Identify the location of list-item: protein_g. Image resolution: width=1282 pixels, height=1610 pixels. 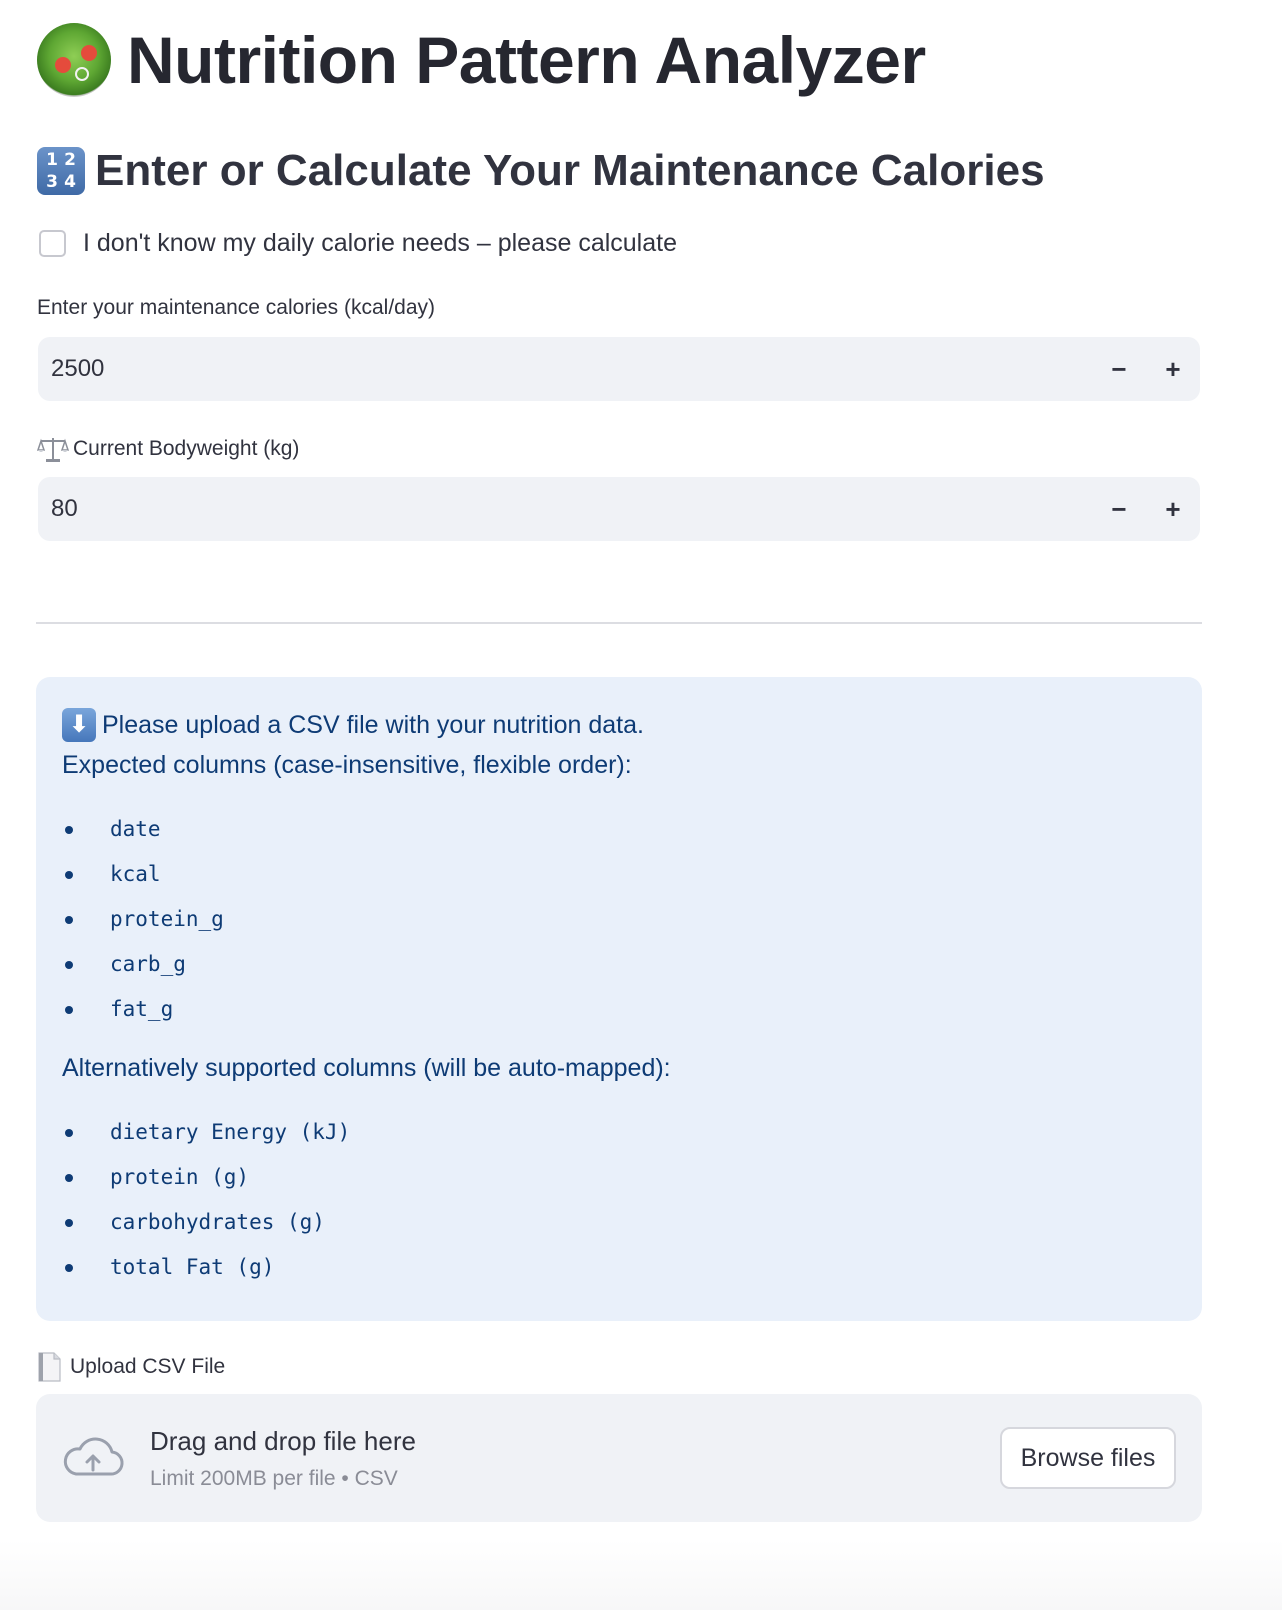
(619, 919).